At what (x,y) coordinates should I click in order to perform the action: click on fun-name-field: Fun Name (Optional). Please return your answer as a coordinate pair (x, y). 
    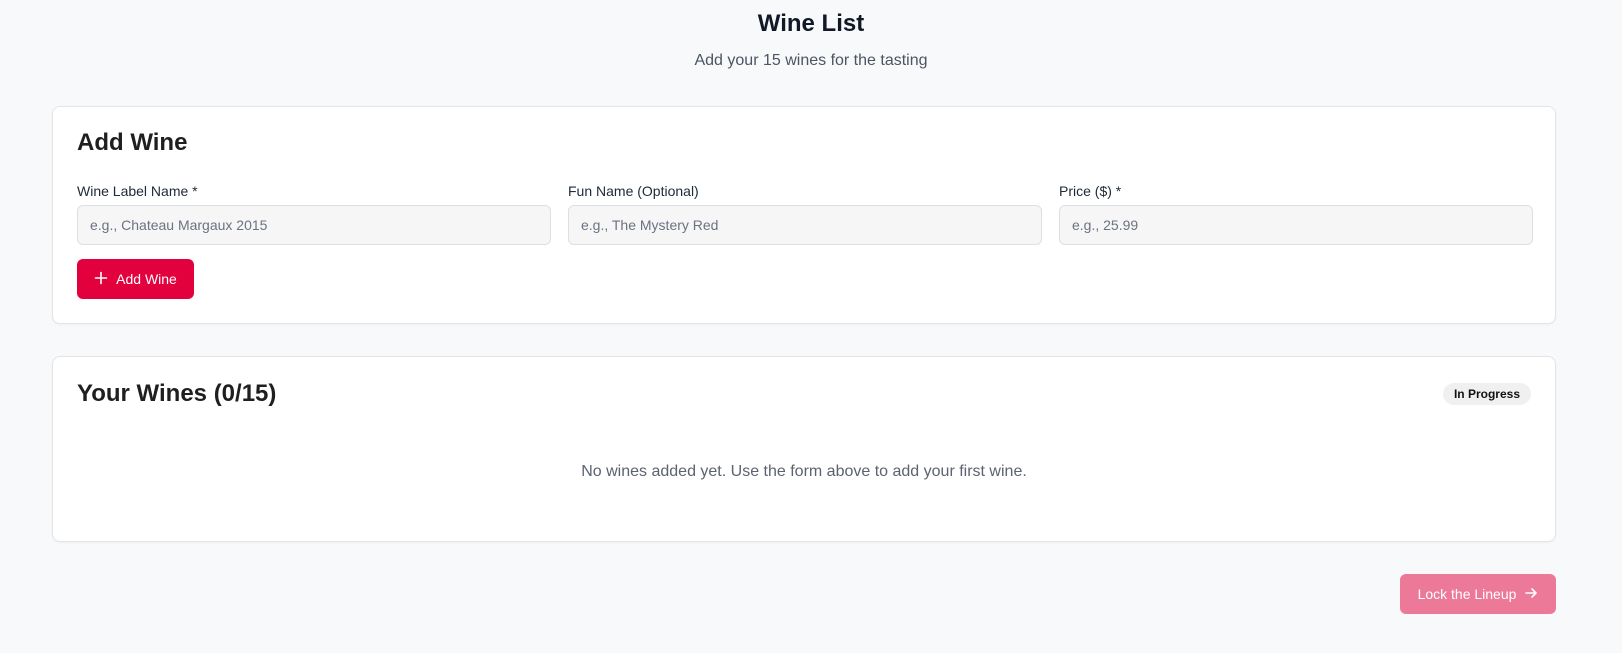
    Looking at the image, I should click on (805, 214).